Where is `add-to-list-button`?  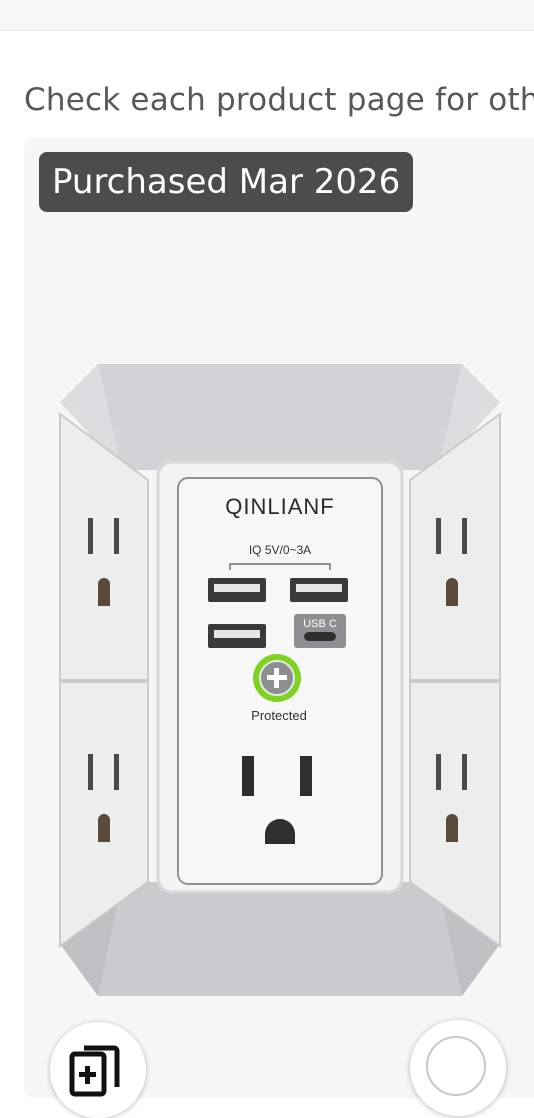 add-to-list-button is located at coordinates (98, 1070).